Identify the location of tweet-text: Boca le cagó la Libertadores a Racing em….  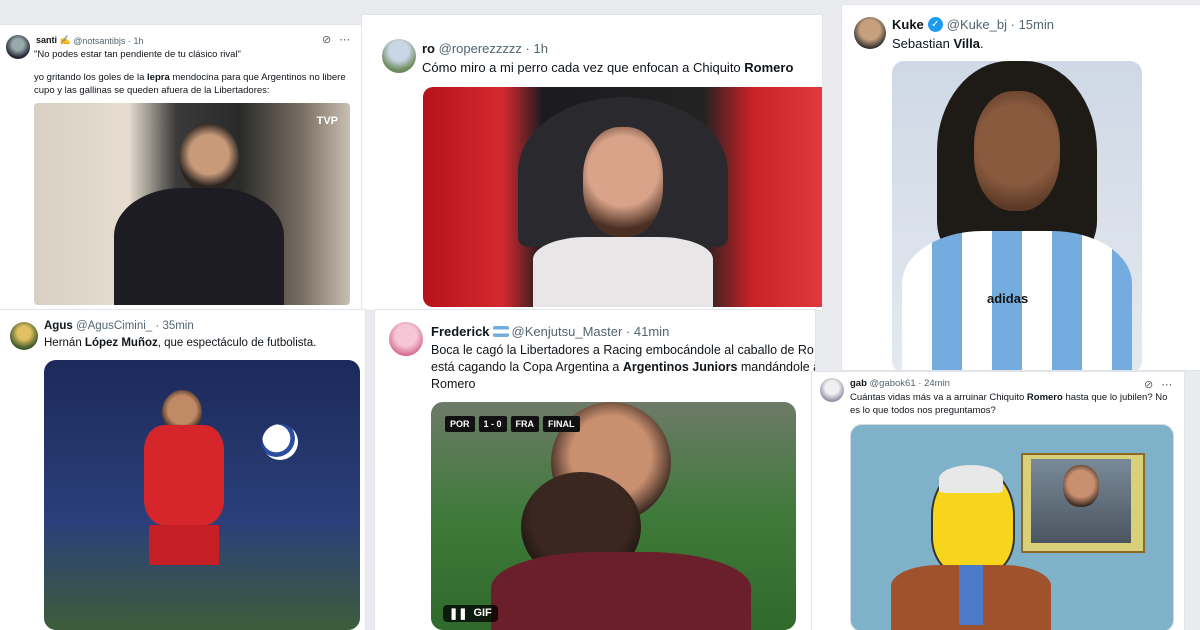
(623, 367).